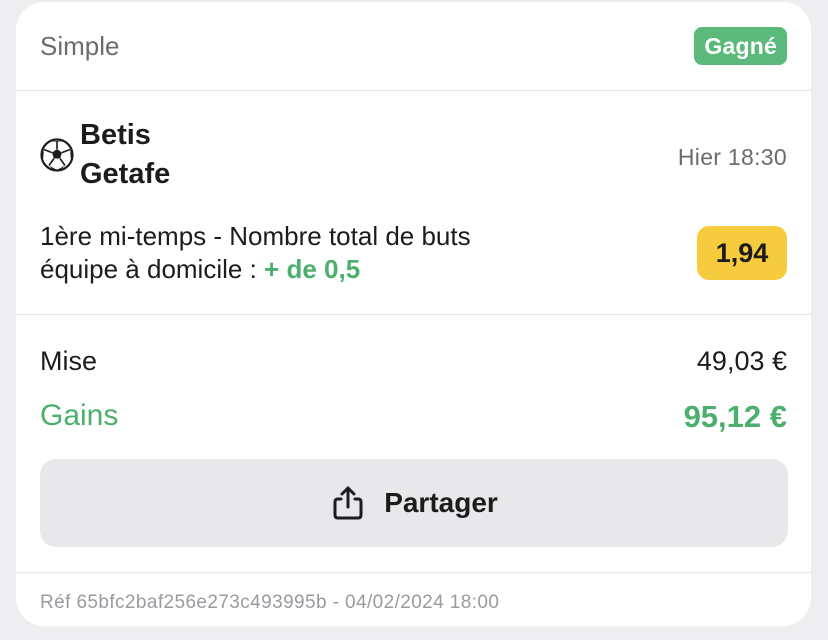 This screenshot has height=640, width=828. What do you see at coordinates (125, 174) in the screenshot?
I see `away-team: Getafe` at bounding box center [125, 174].